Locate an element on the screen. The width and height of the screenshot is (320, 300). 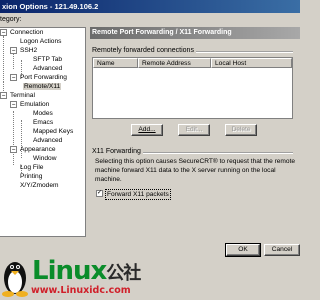
tree-item-label: SFTP Tab is located at coordinates (48, 59).